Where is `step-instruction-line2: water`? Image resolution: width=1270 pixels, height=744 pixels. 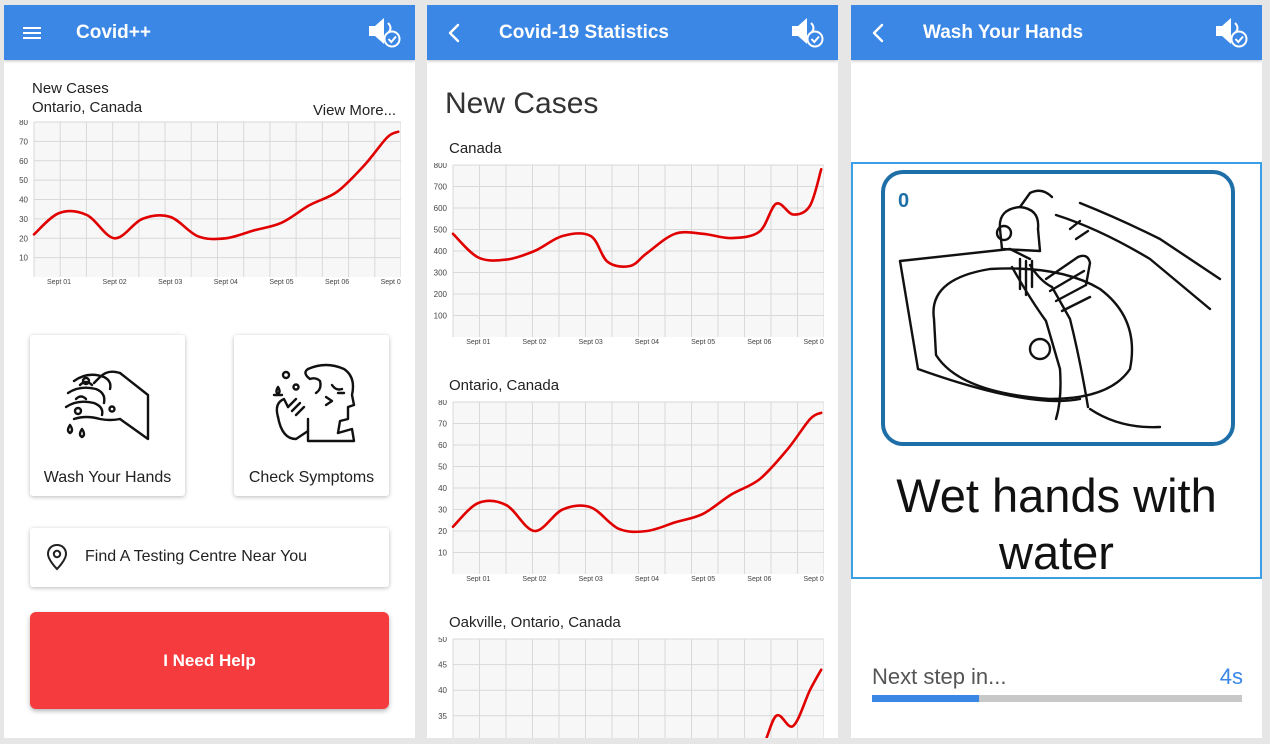
step-instruction-line2: water is located at coordinates (1056, 552).